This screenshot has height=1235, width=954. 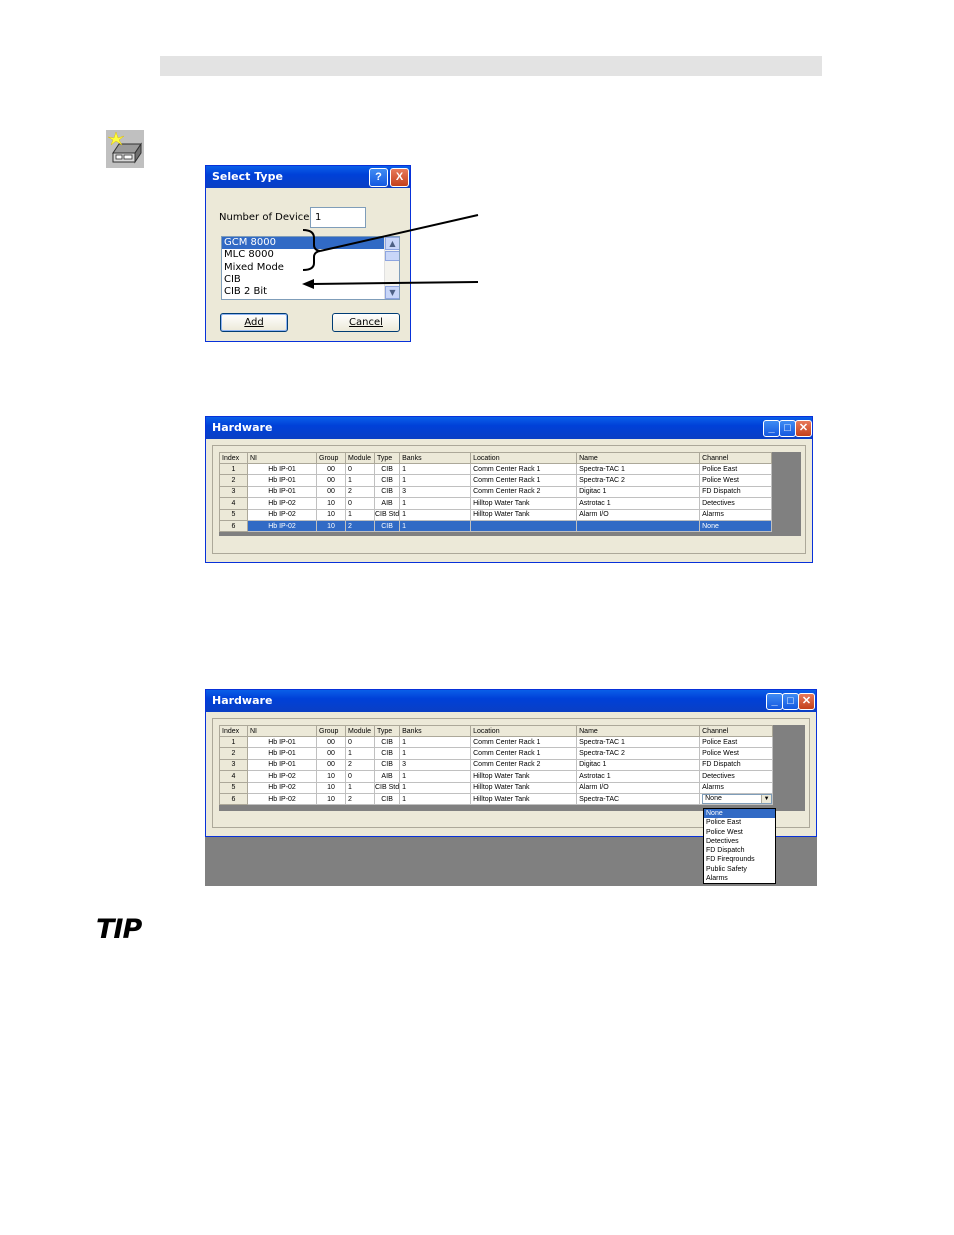 I want to click on table-cell: Spectra-TAC, so click(x=638, y=799).